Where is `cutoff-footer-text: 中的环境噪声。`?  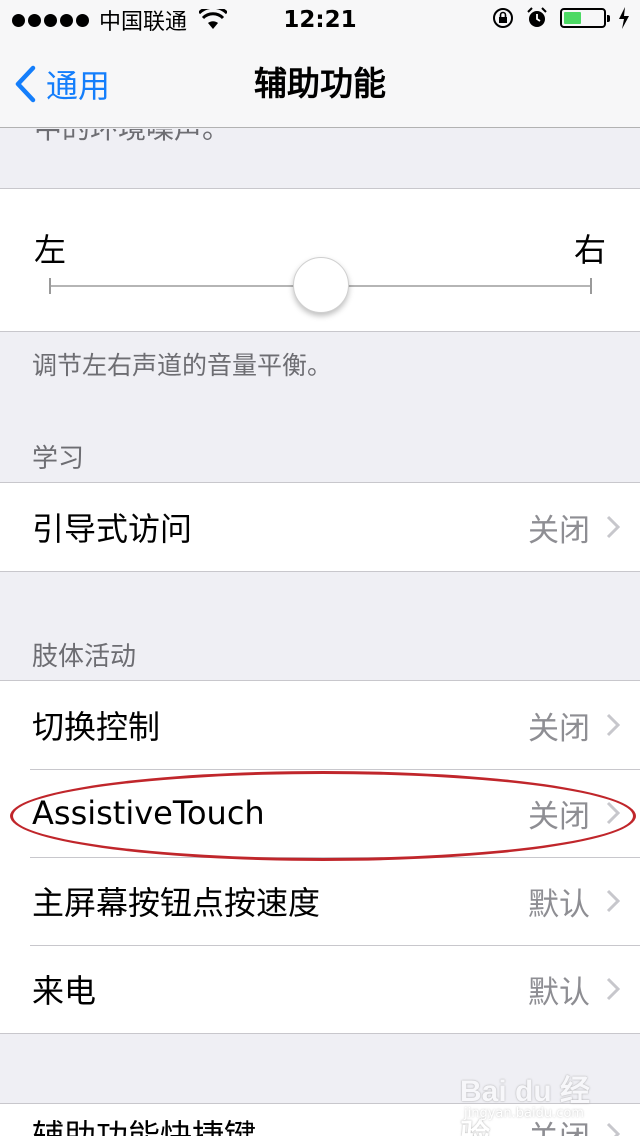
cutoff-footer-text: 中的环境噪声。 is located at coordinates (132, 136).